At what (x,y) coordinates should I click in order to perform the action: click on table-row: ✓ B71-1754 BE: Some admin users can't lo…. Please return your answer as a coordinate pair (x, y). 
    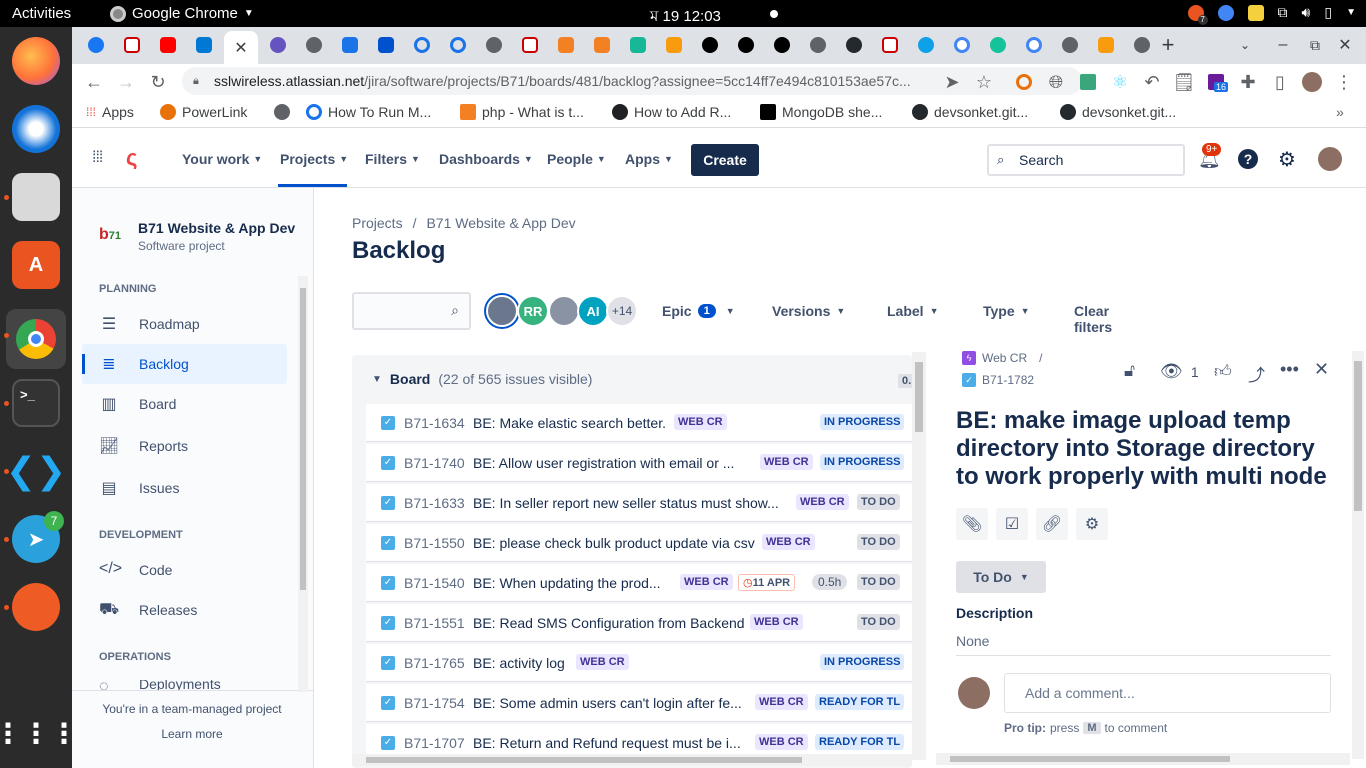
    Looking at the image, I should click on (639, 703).